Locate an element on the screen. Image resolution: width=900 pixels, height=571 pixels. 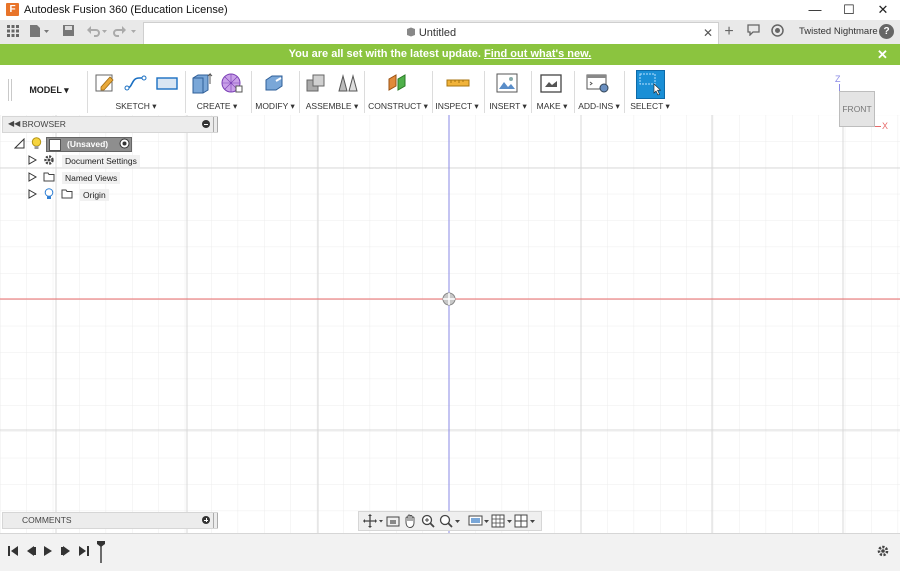
joint-icon is located at coordinates (348, 83).